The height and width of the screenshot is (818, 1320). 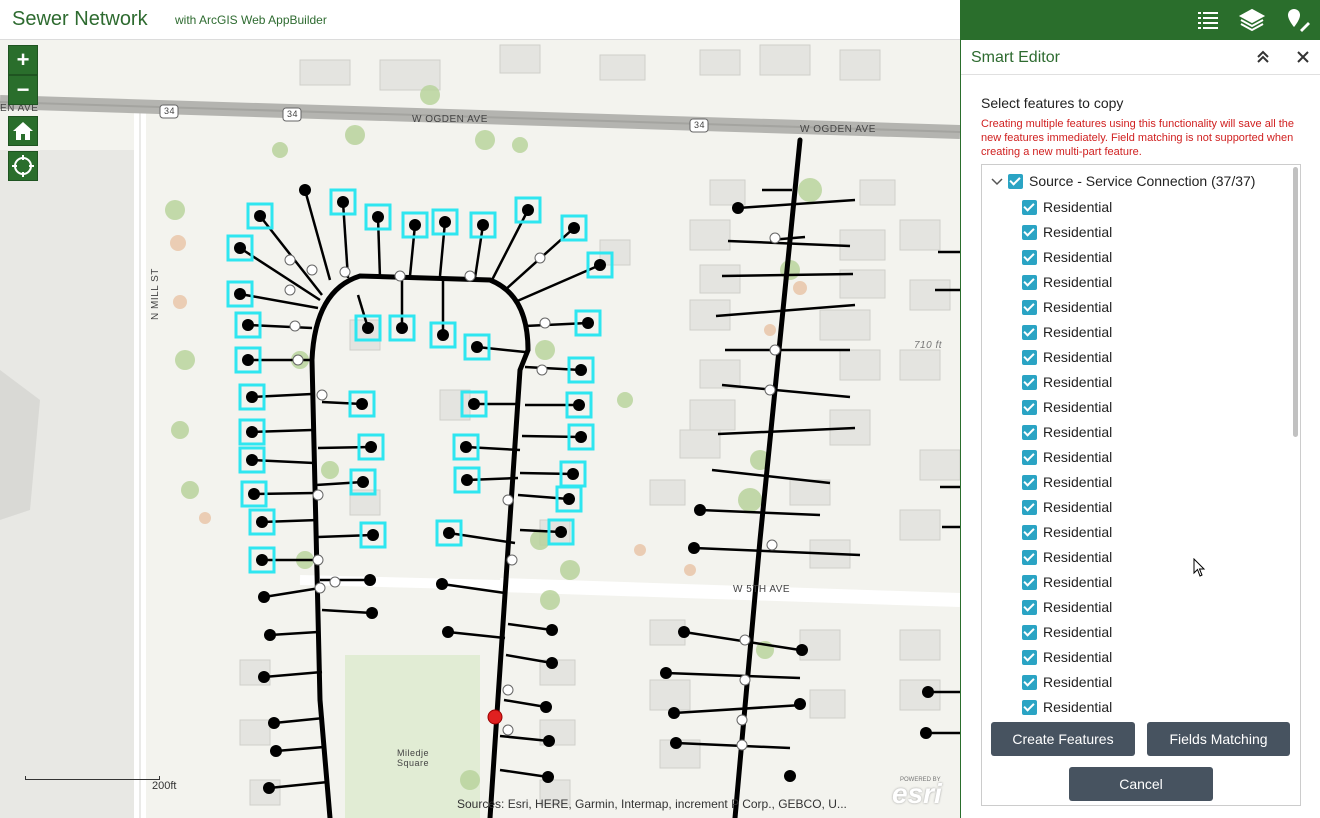 What do you see at coordinates (480, 20) in the screenshot?
I see `app-header: Sewer Network with ArcGIS Web AppBuilder` at bounding box center [480, 20].